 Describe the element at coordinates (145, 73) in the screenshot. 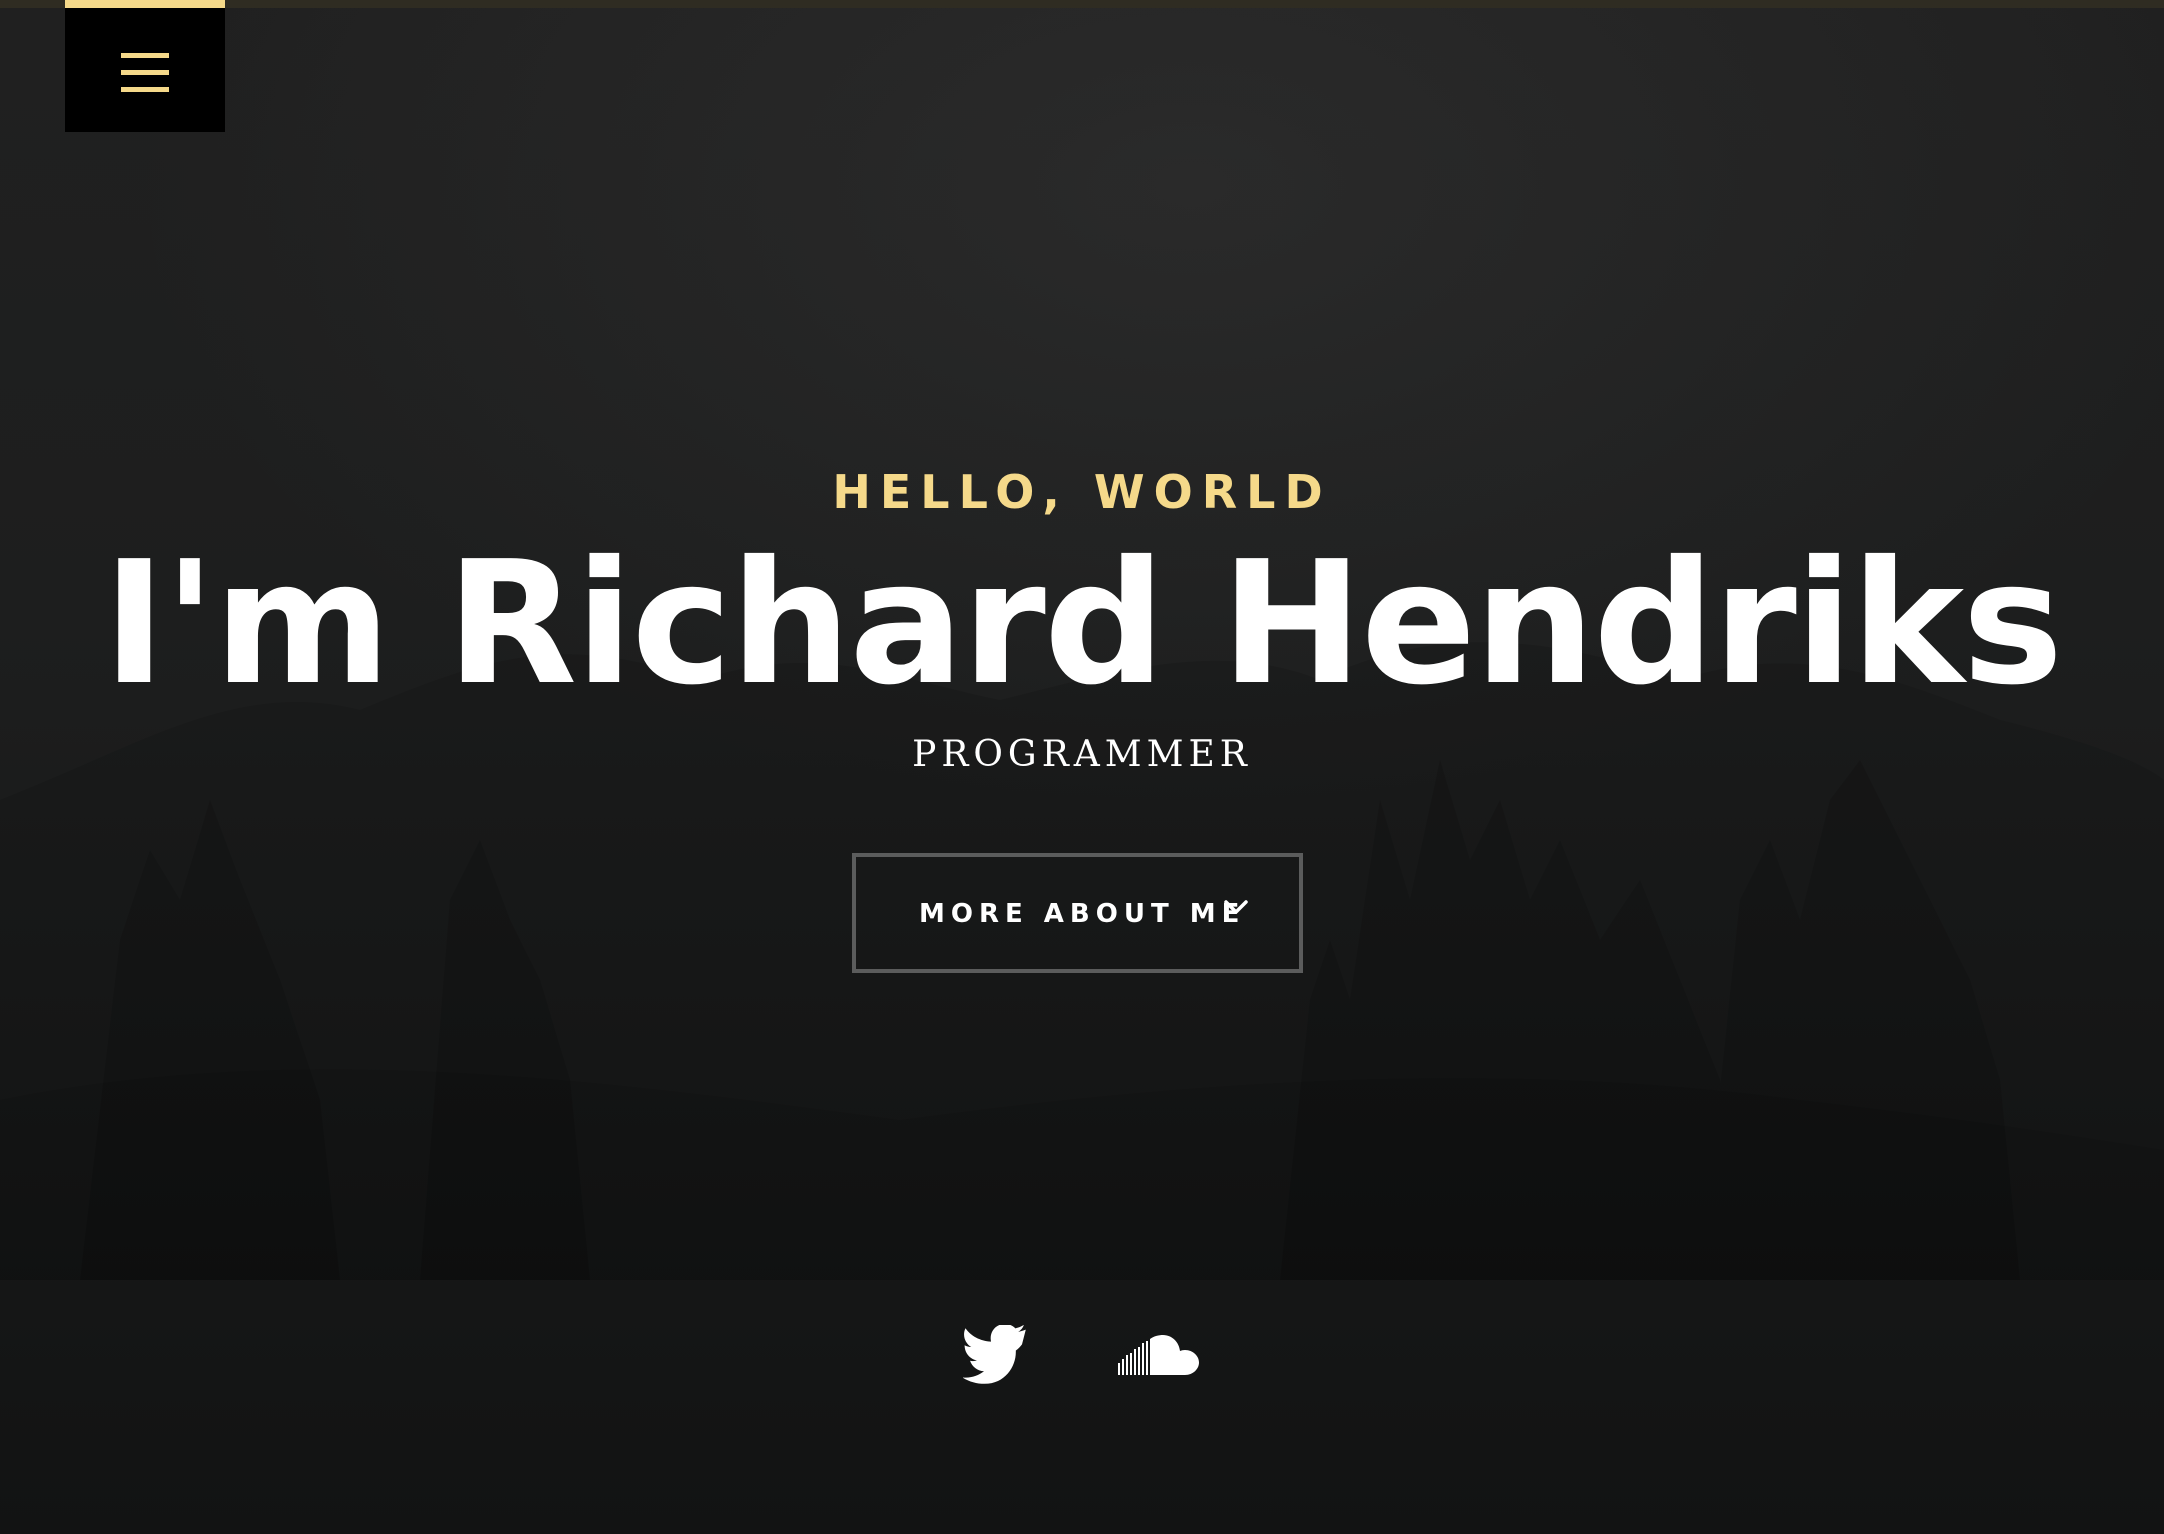

I see `hamburger-menu-icon` at that location.